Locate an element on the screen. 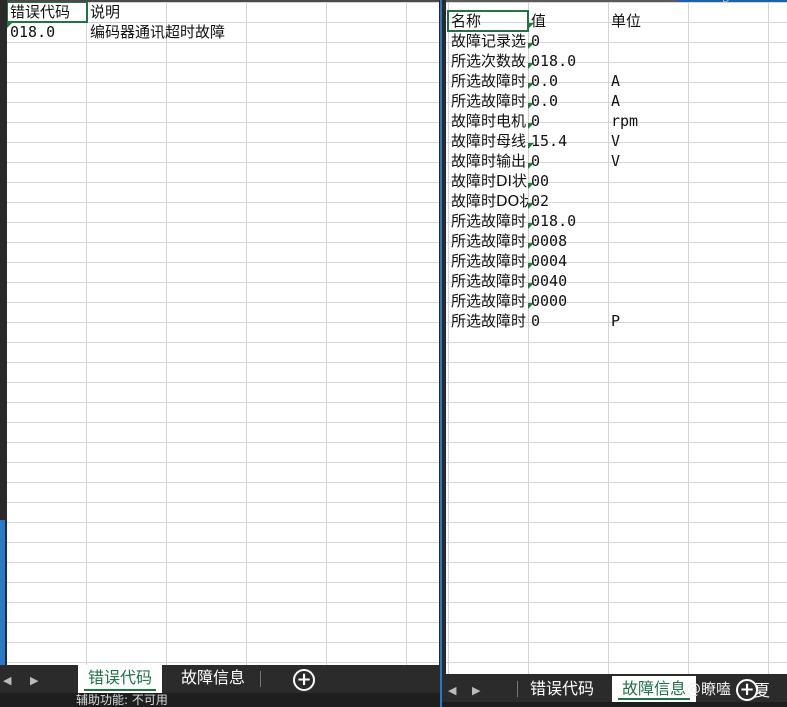  accessibility-status: 辅助功能: 不可用 is located at coordinates (122, 699).